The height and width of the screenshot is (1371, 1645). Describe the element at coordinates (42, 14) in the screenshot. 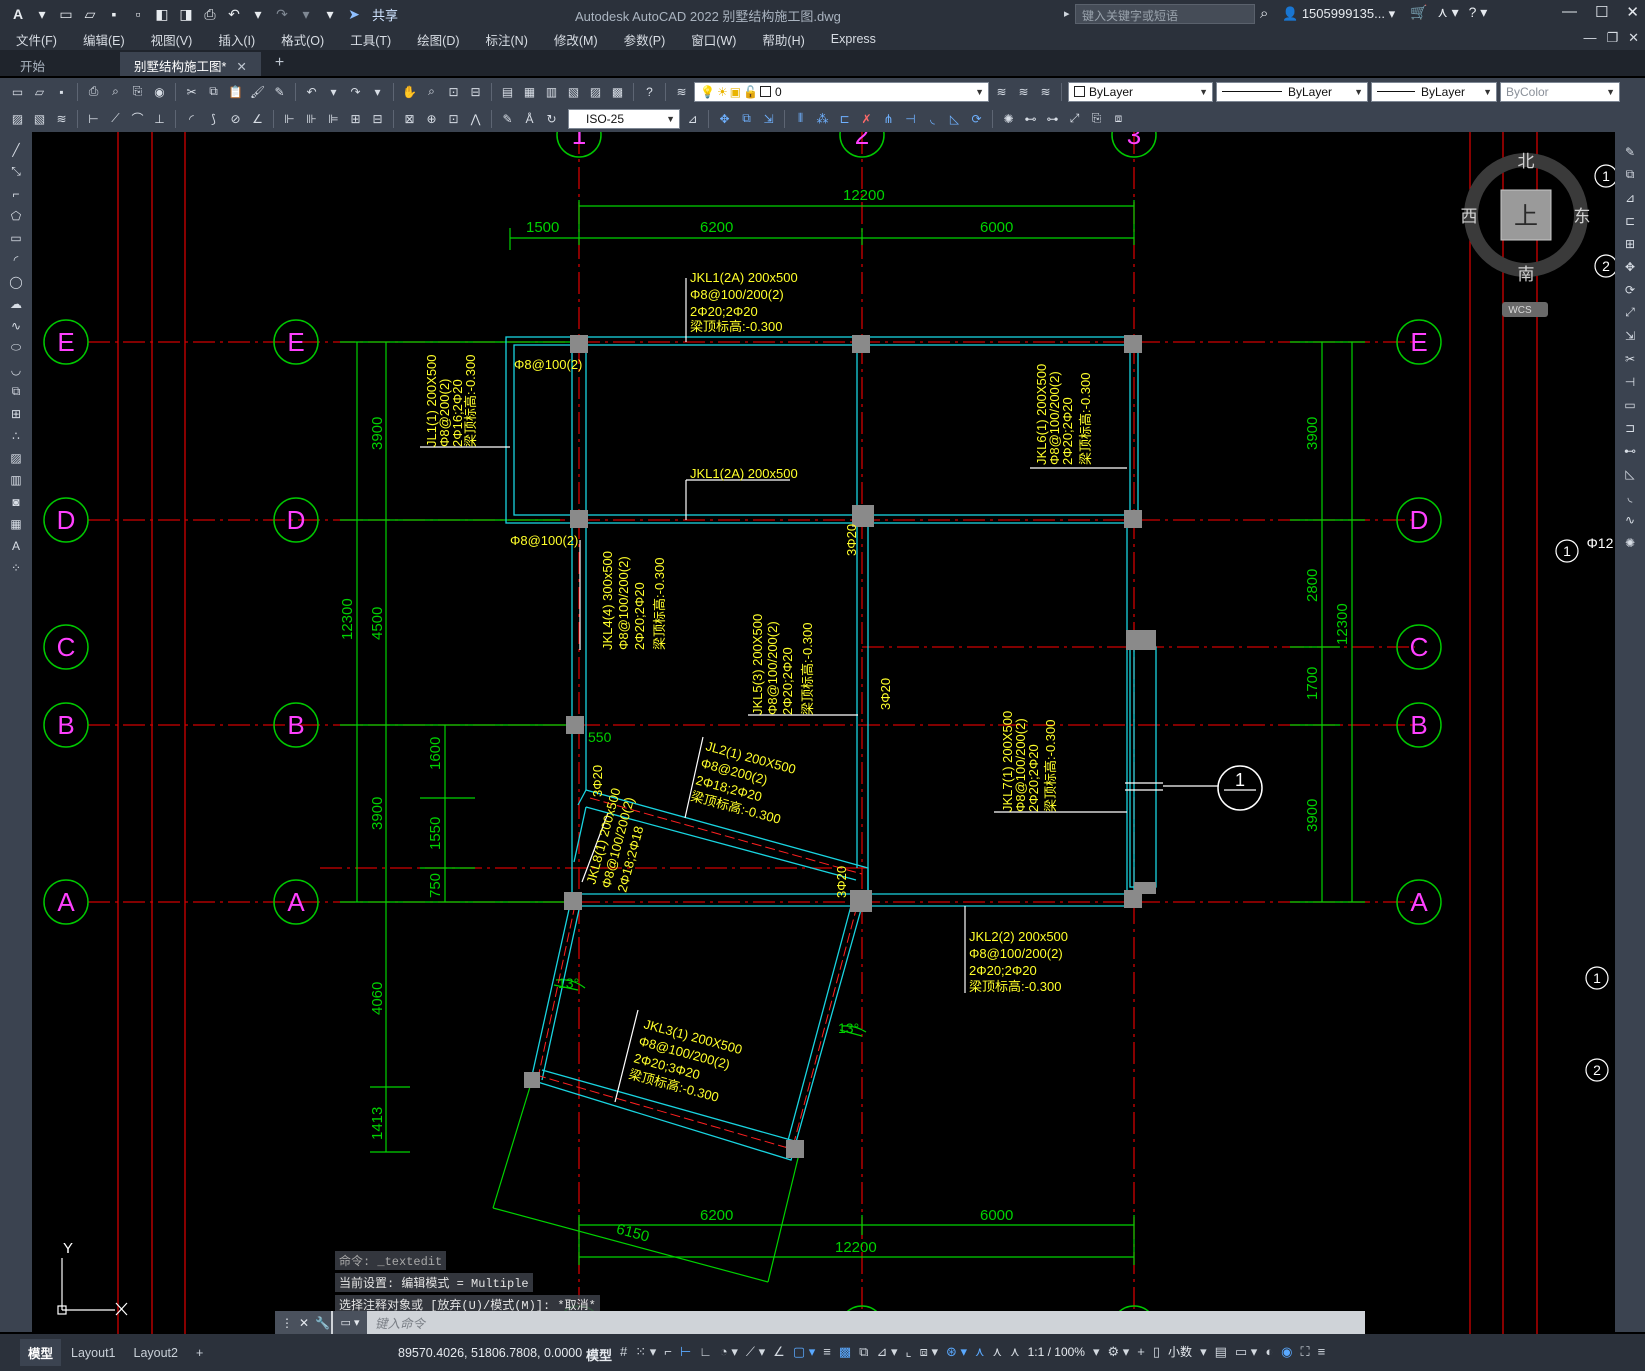

I see `chevron-down-icon: ▾` at that location.